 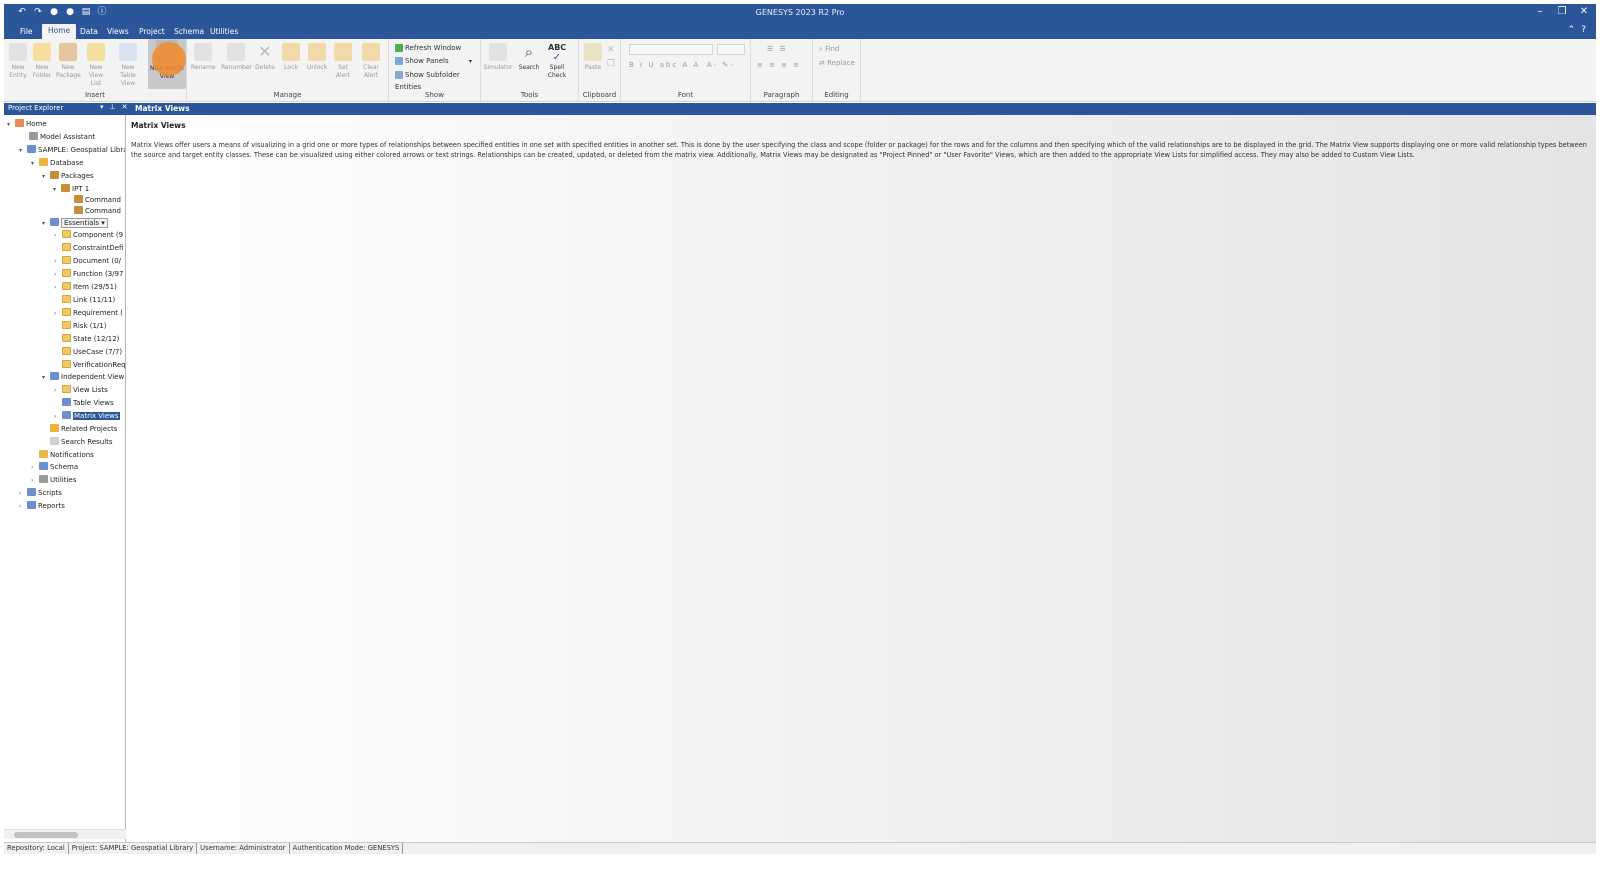 I want to click on tree-item-command-2: Command, so click(x=97, y=211).